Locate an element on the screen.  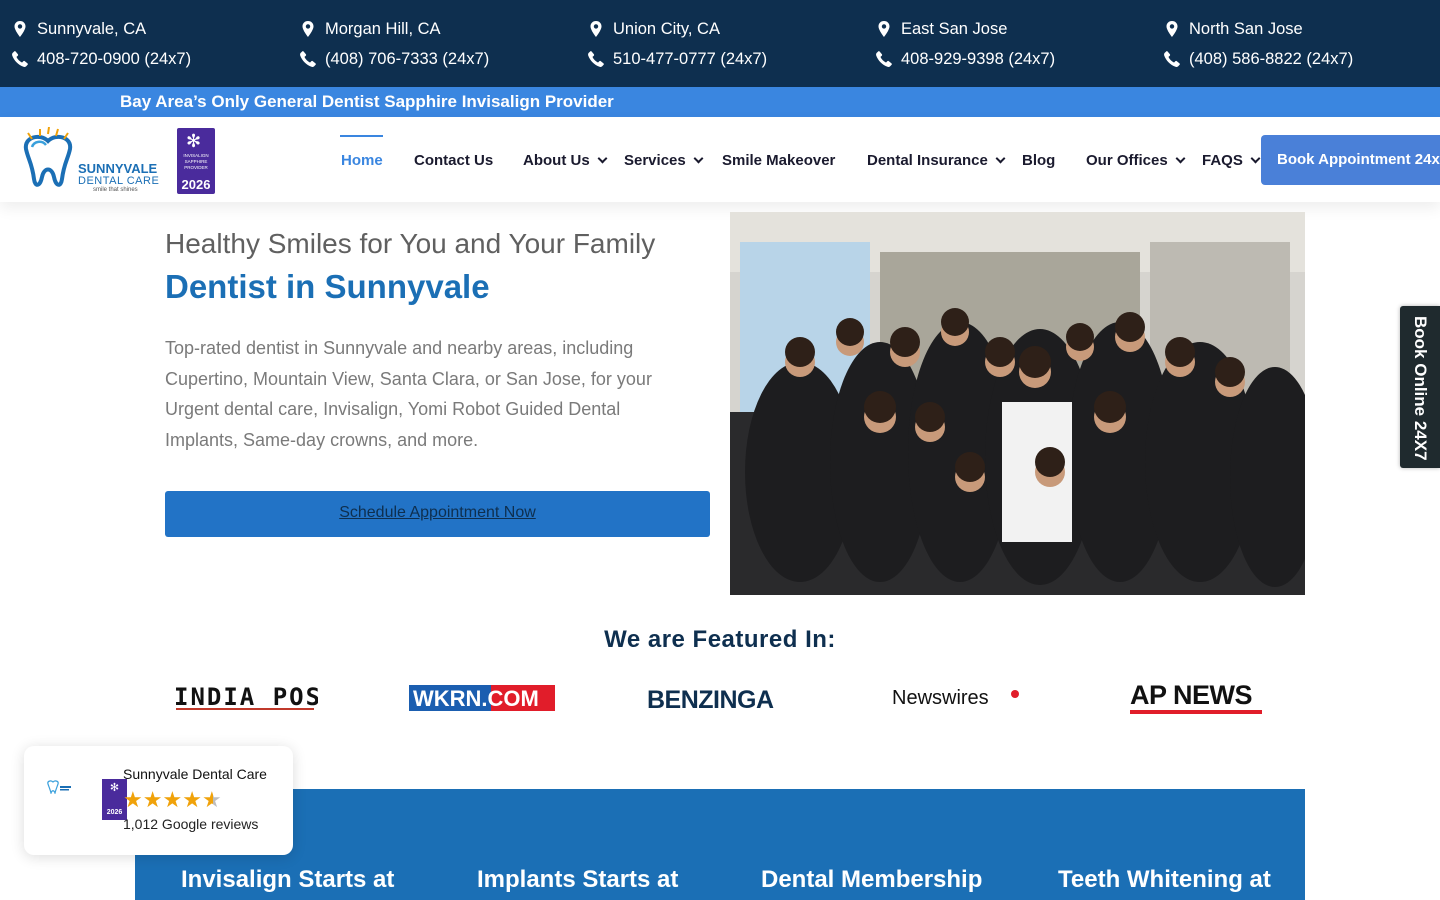
nav-blog: Blog is located at coordinates (1038, 160).